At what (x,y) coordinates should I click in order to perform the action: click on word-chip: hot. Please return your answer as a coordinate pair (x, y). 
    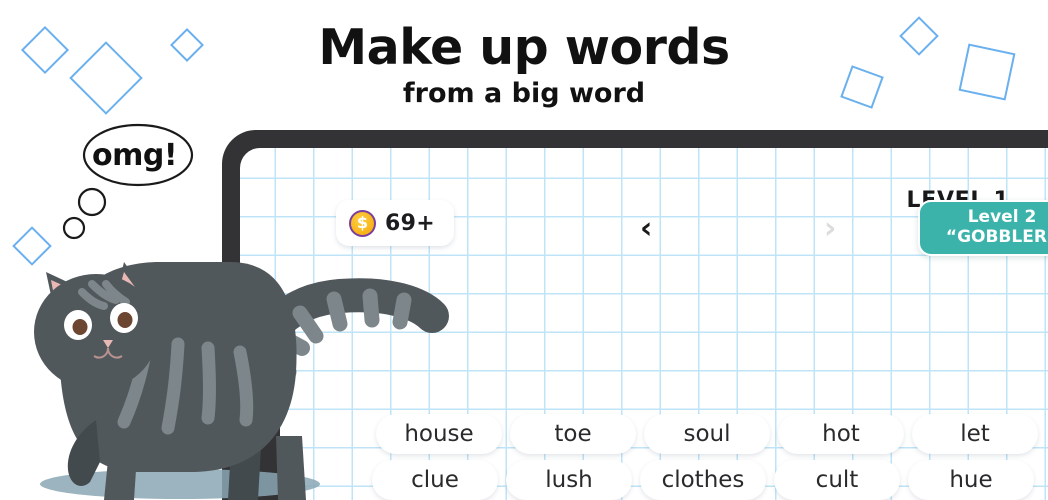
    Looking at the image, I should click on (841, 434).